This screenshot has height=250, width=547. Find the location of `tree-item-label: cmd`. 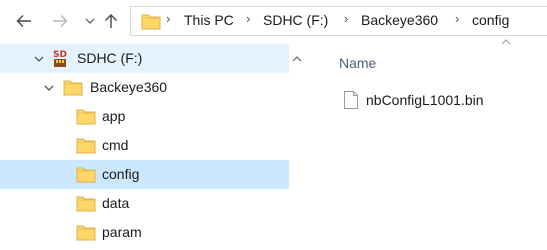

tree-item-label: cmd is located at coordinates (115, 145).